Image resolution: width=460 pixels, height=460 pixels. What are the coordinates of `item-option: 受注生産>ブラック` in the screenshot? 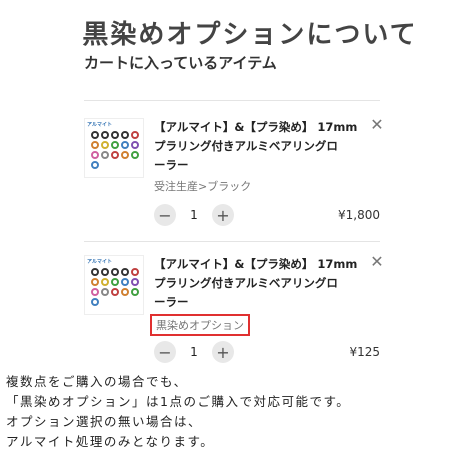 It's located at (203, 186).